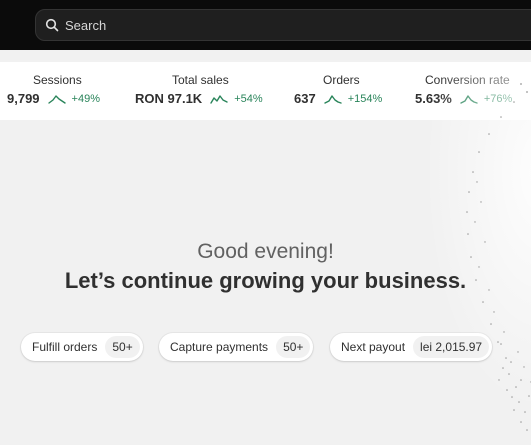 The height and width of the screenshot is (445, 531). I want to click on fulfill-orders-button: Fulfill orders 50+, so click(82, 347).